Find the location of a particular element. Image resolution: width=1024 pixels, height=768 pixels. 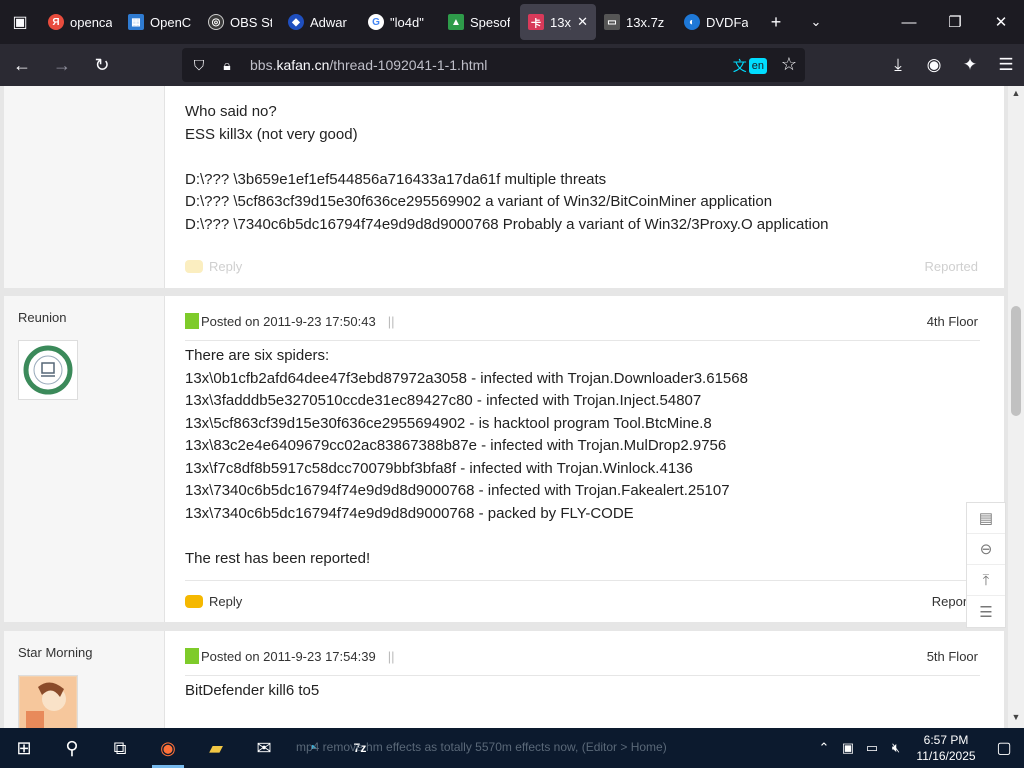

tab-4: G "lo4d" is located at coordinates (400, 22).